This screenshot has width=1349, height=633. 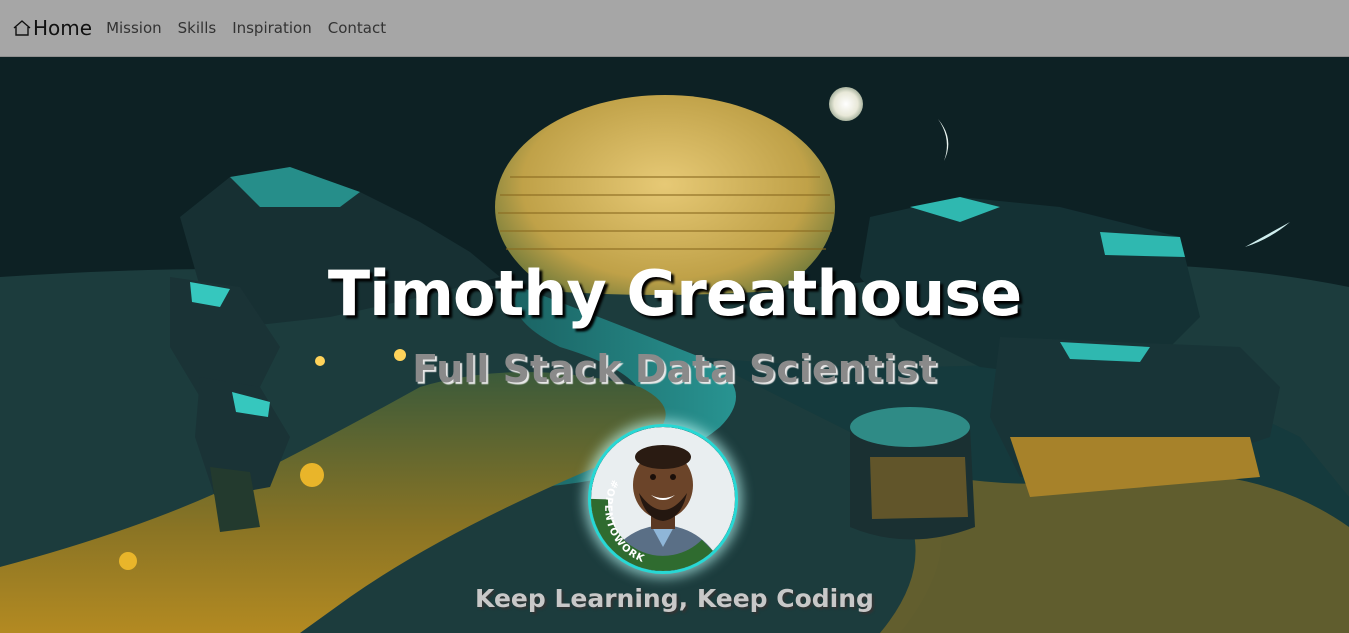 I want to click on profile-avatar: #OPENTOWORK, so click(x=663, y=499).